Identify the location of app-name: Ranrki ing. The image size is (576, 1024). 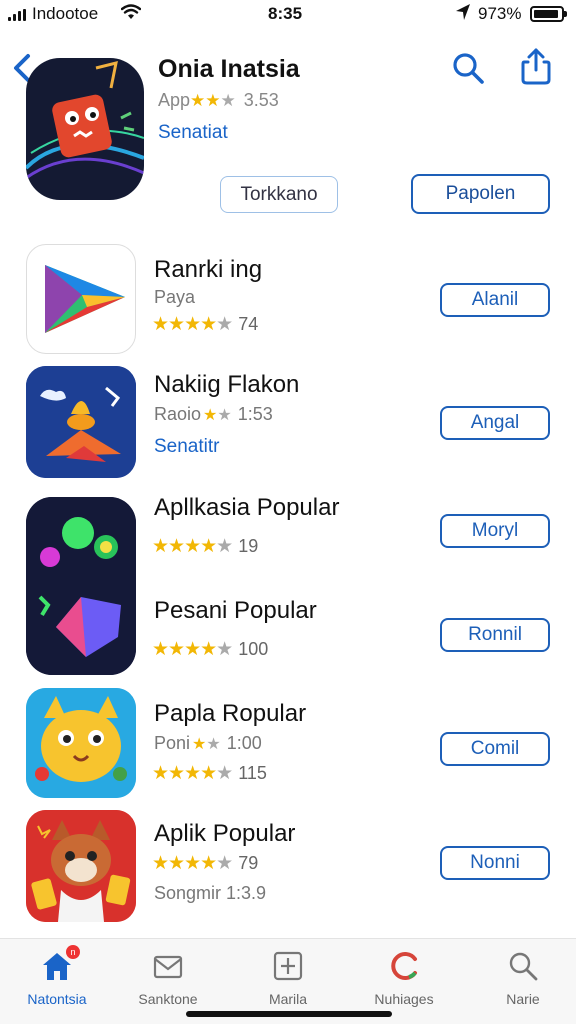
(208, 269).